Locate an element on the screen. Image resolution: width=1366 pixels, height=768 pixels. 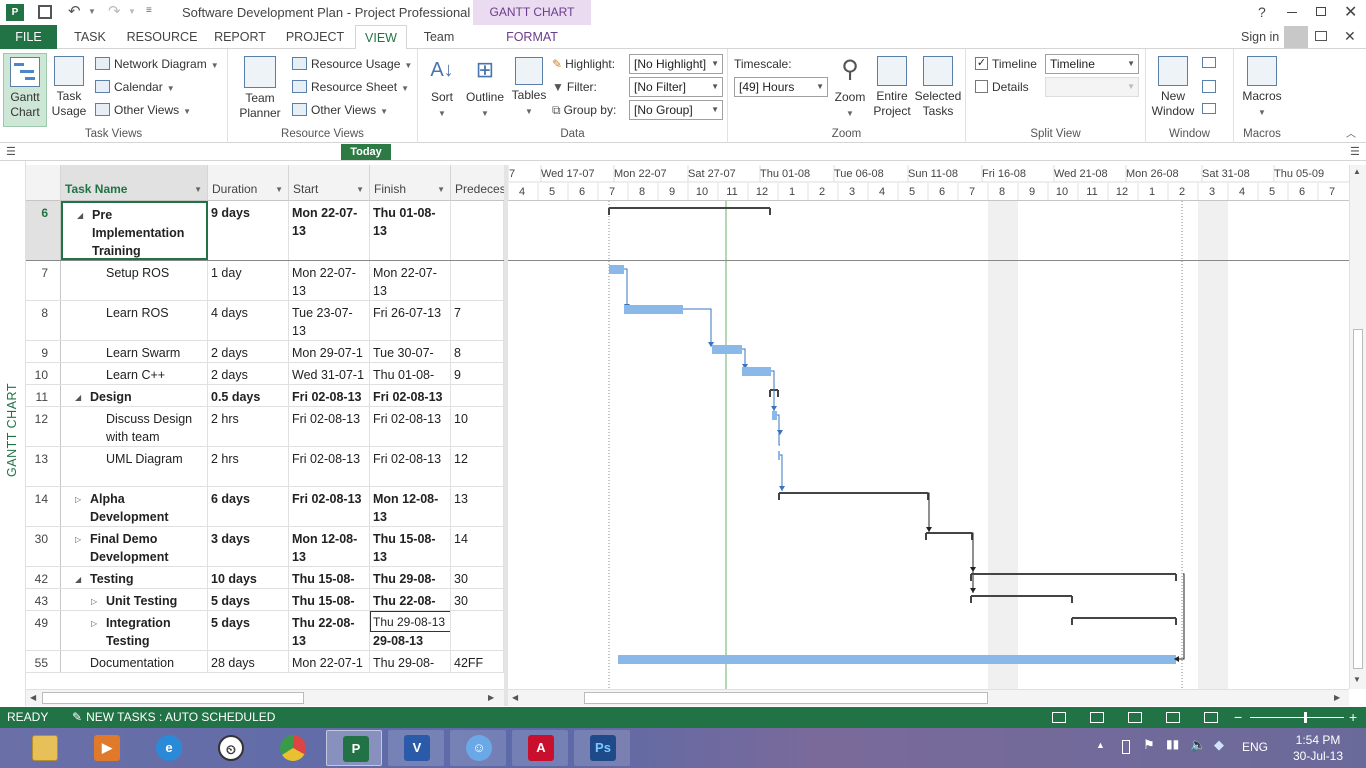
predecessors-cell: 42FF is located at coordinates (477, 661).